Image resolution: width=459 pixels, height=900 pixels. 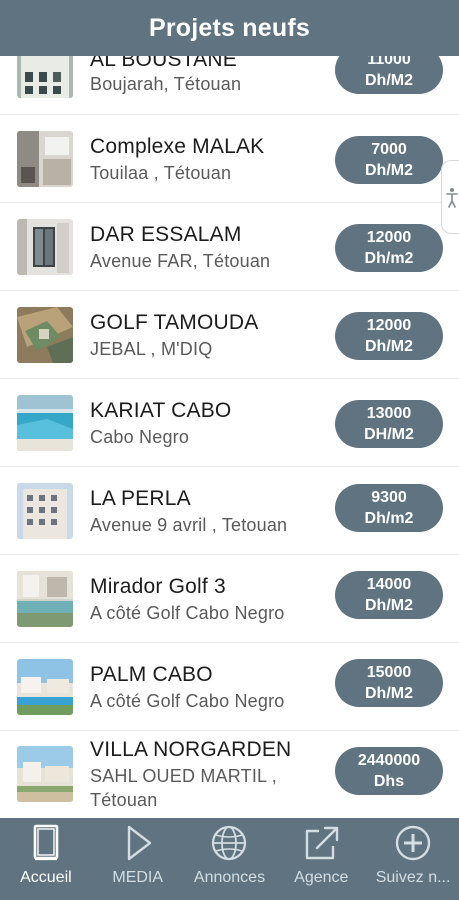 What do you see at coordinates (139, 843) in the screenshot?
I see `play-icon` at bounding box center [139, 843].